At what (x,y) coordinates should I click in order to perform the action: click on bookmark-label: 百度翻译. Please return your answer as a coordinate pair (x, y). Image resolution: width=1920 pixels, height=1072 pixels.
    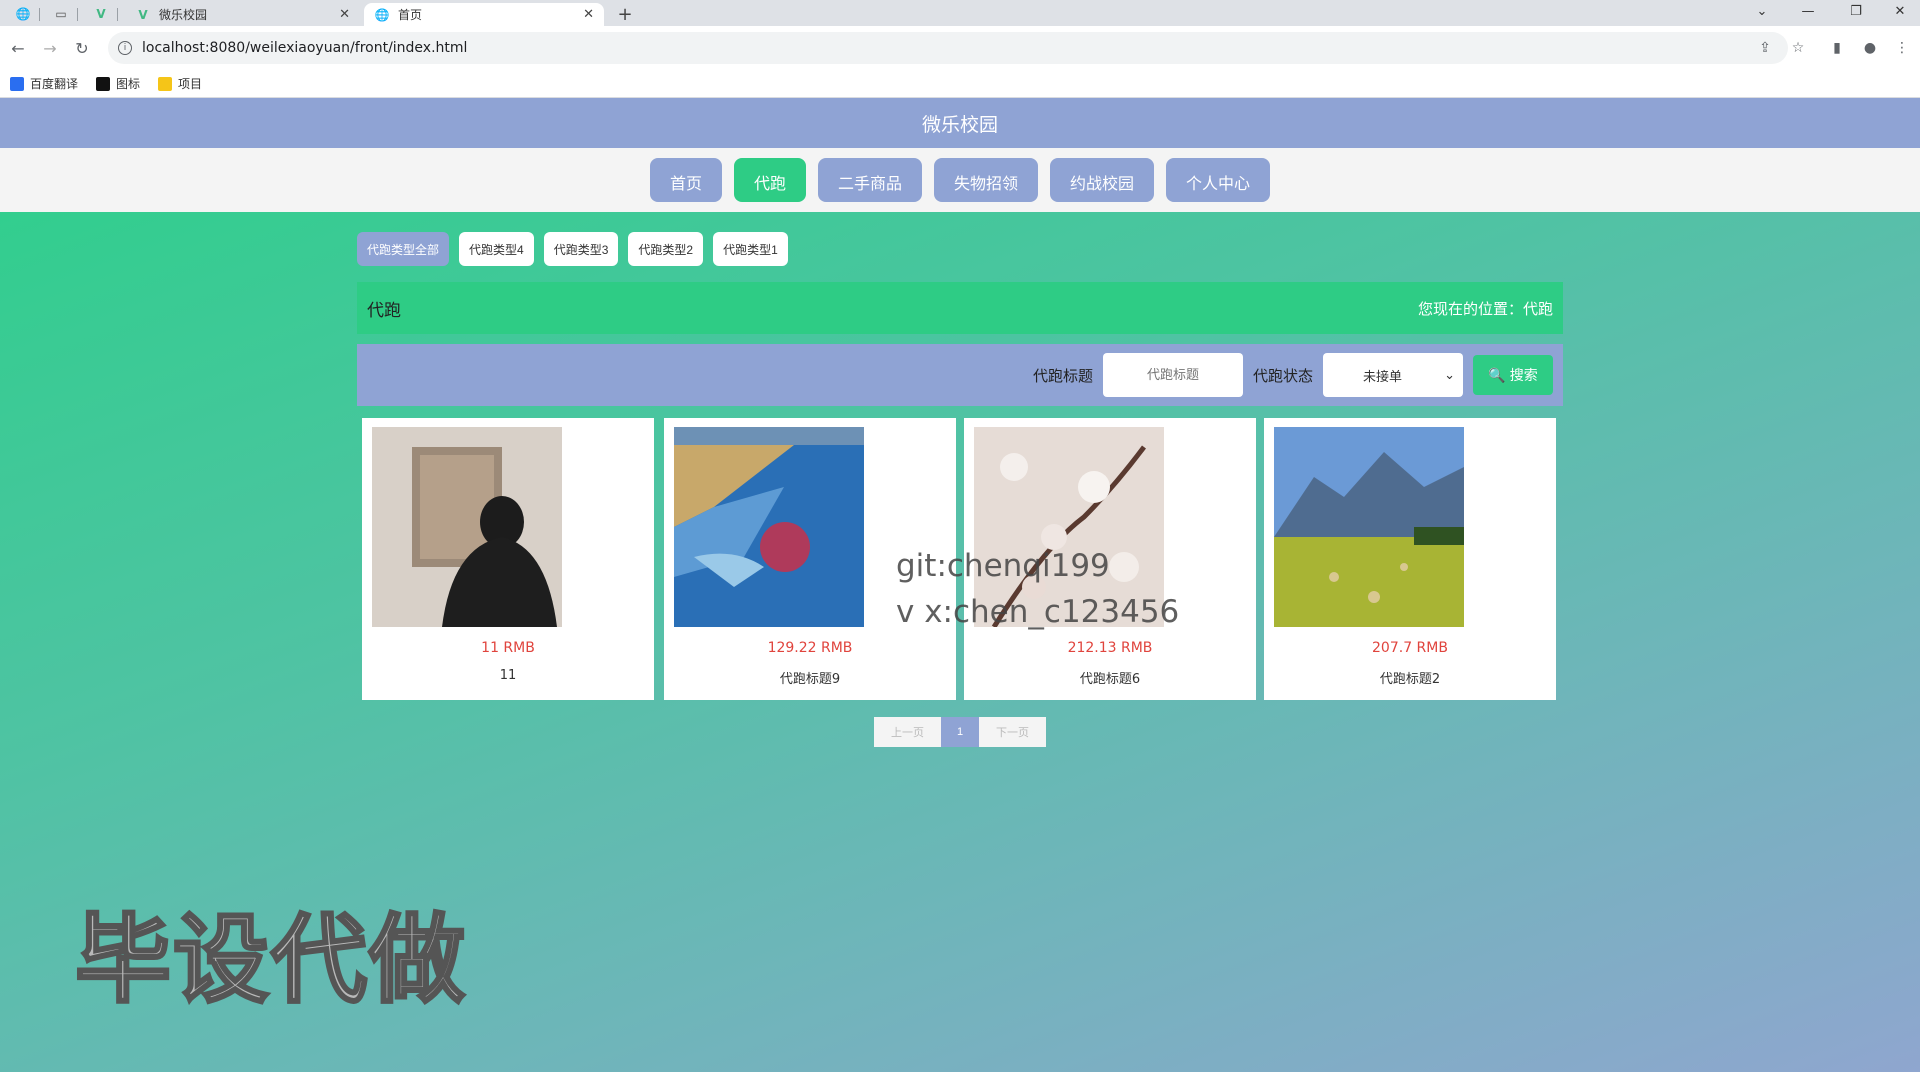
    Looking at the image, I should click on (54, 84).